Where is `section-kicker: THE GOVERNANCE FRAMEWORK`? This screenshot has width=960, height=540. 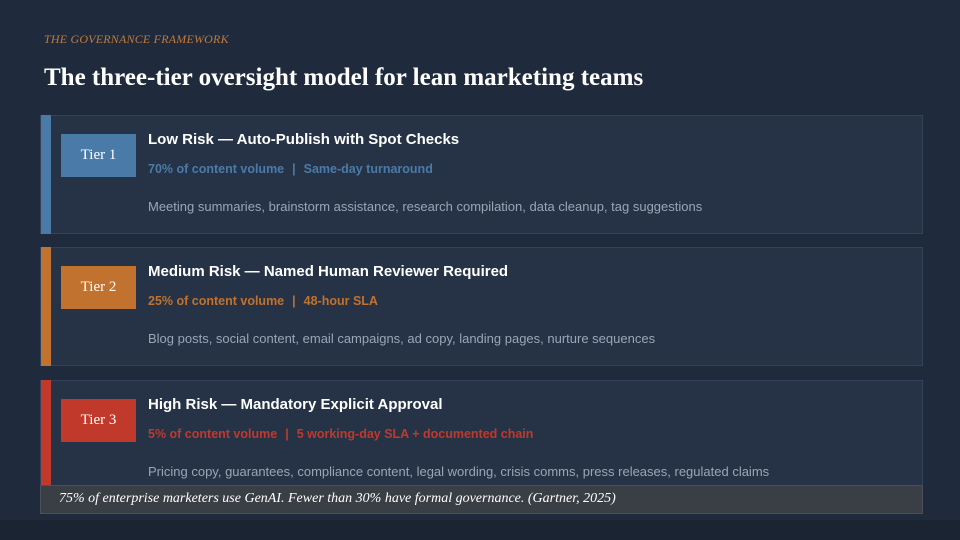 section-kicker: THE GOVERNANCE FRAMEWORK is located at coordinates (136, 39).